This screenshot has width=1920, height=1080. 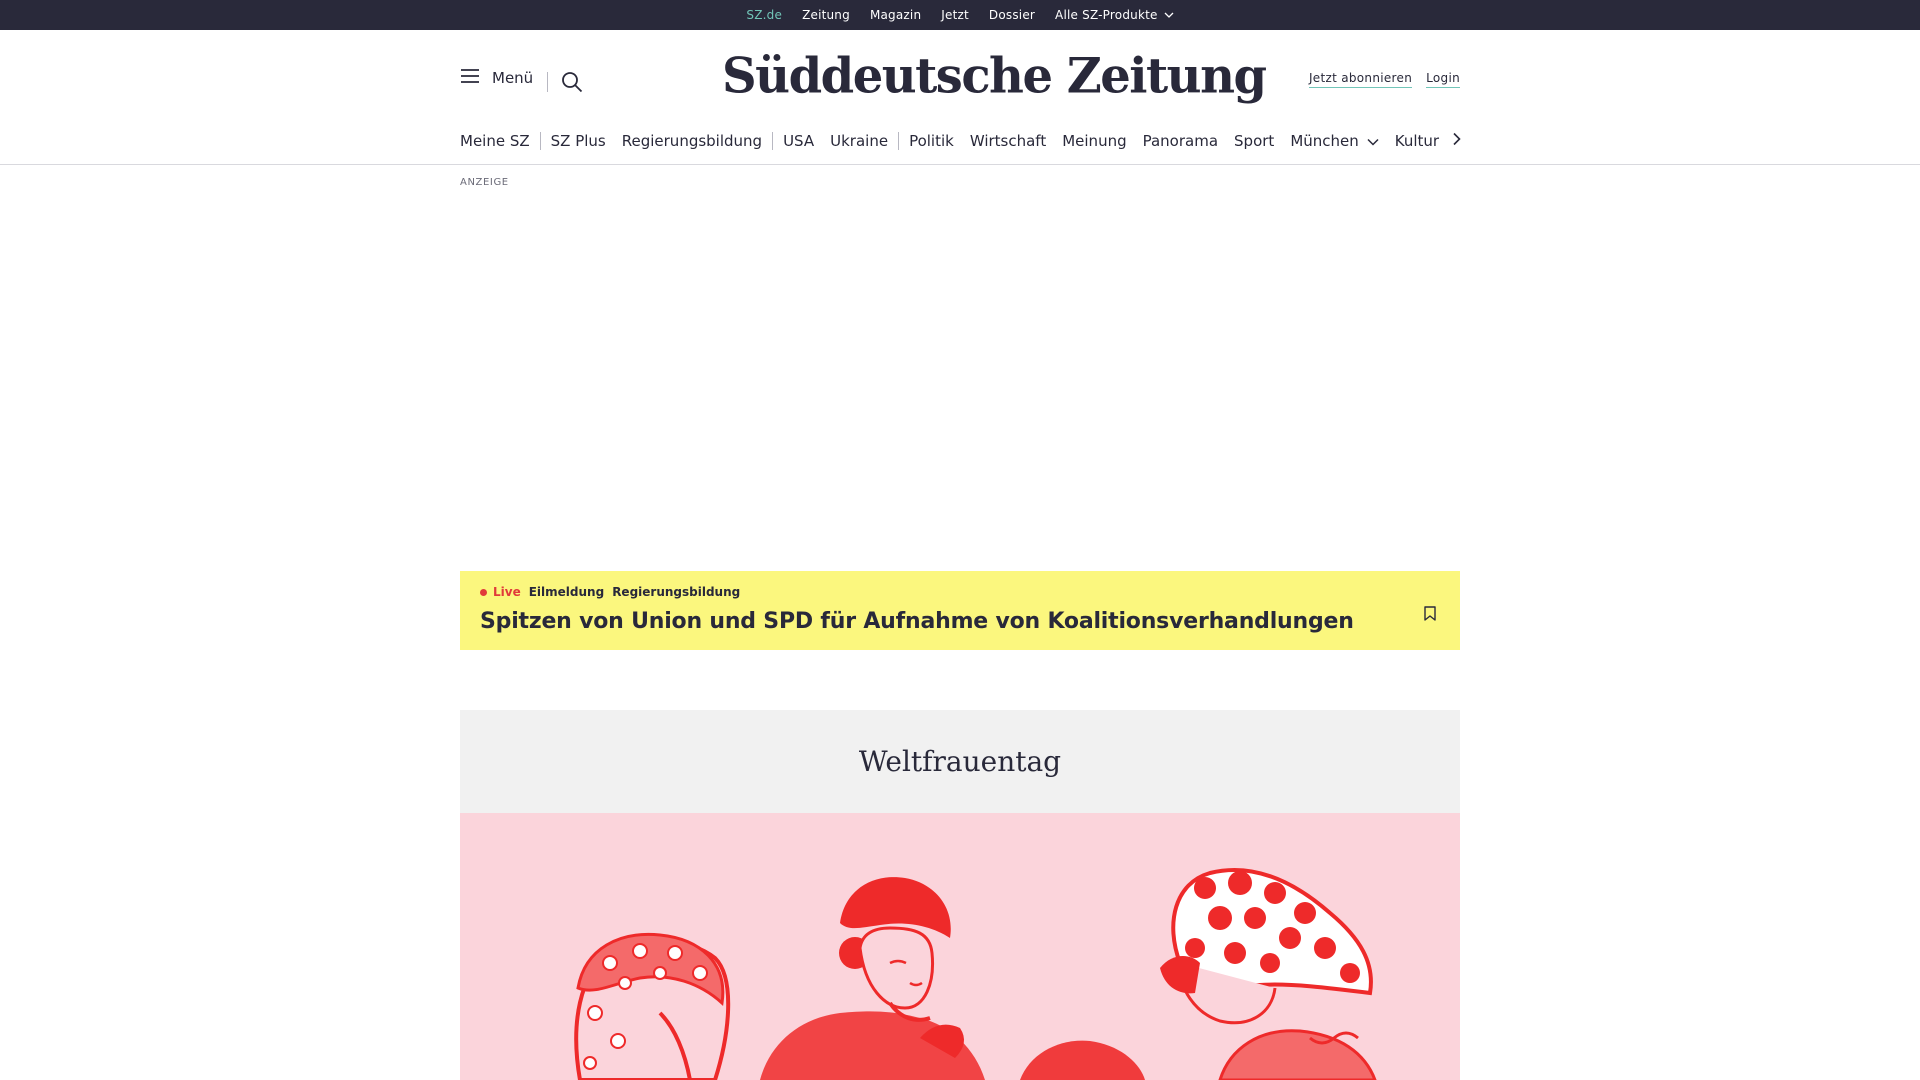 I want to click on live-label: Live, so click(x=507, y=592).